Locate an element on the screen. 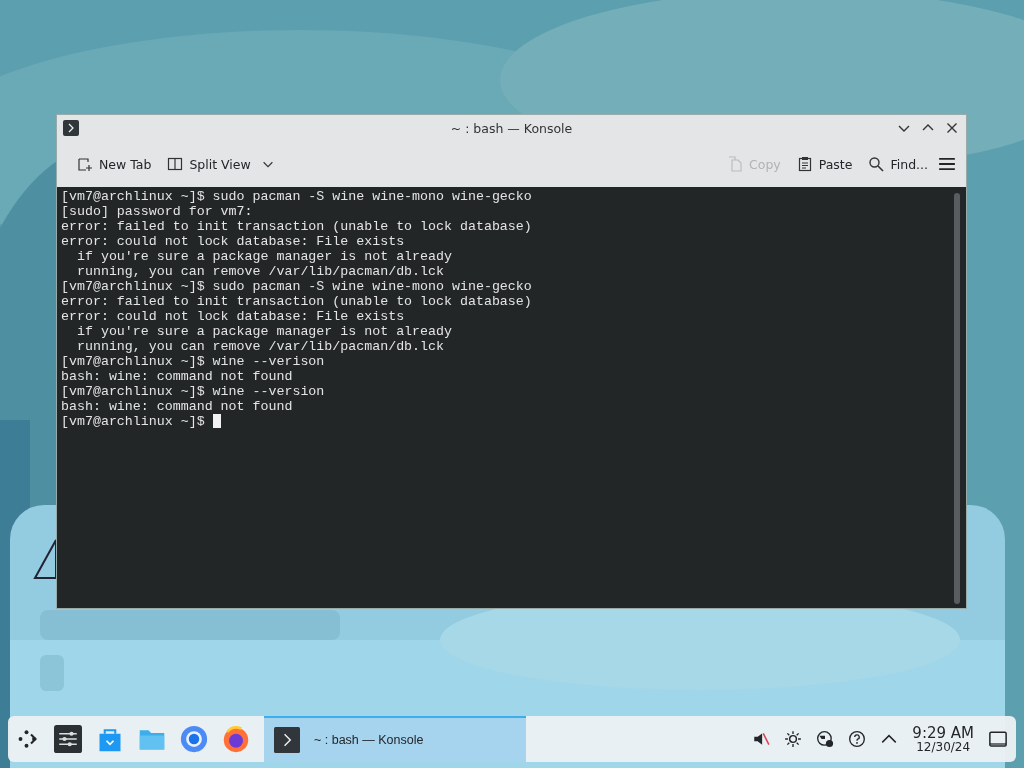  help-icon is located at coordinates (857, 739).